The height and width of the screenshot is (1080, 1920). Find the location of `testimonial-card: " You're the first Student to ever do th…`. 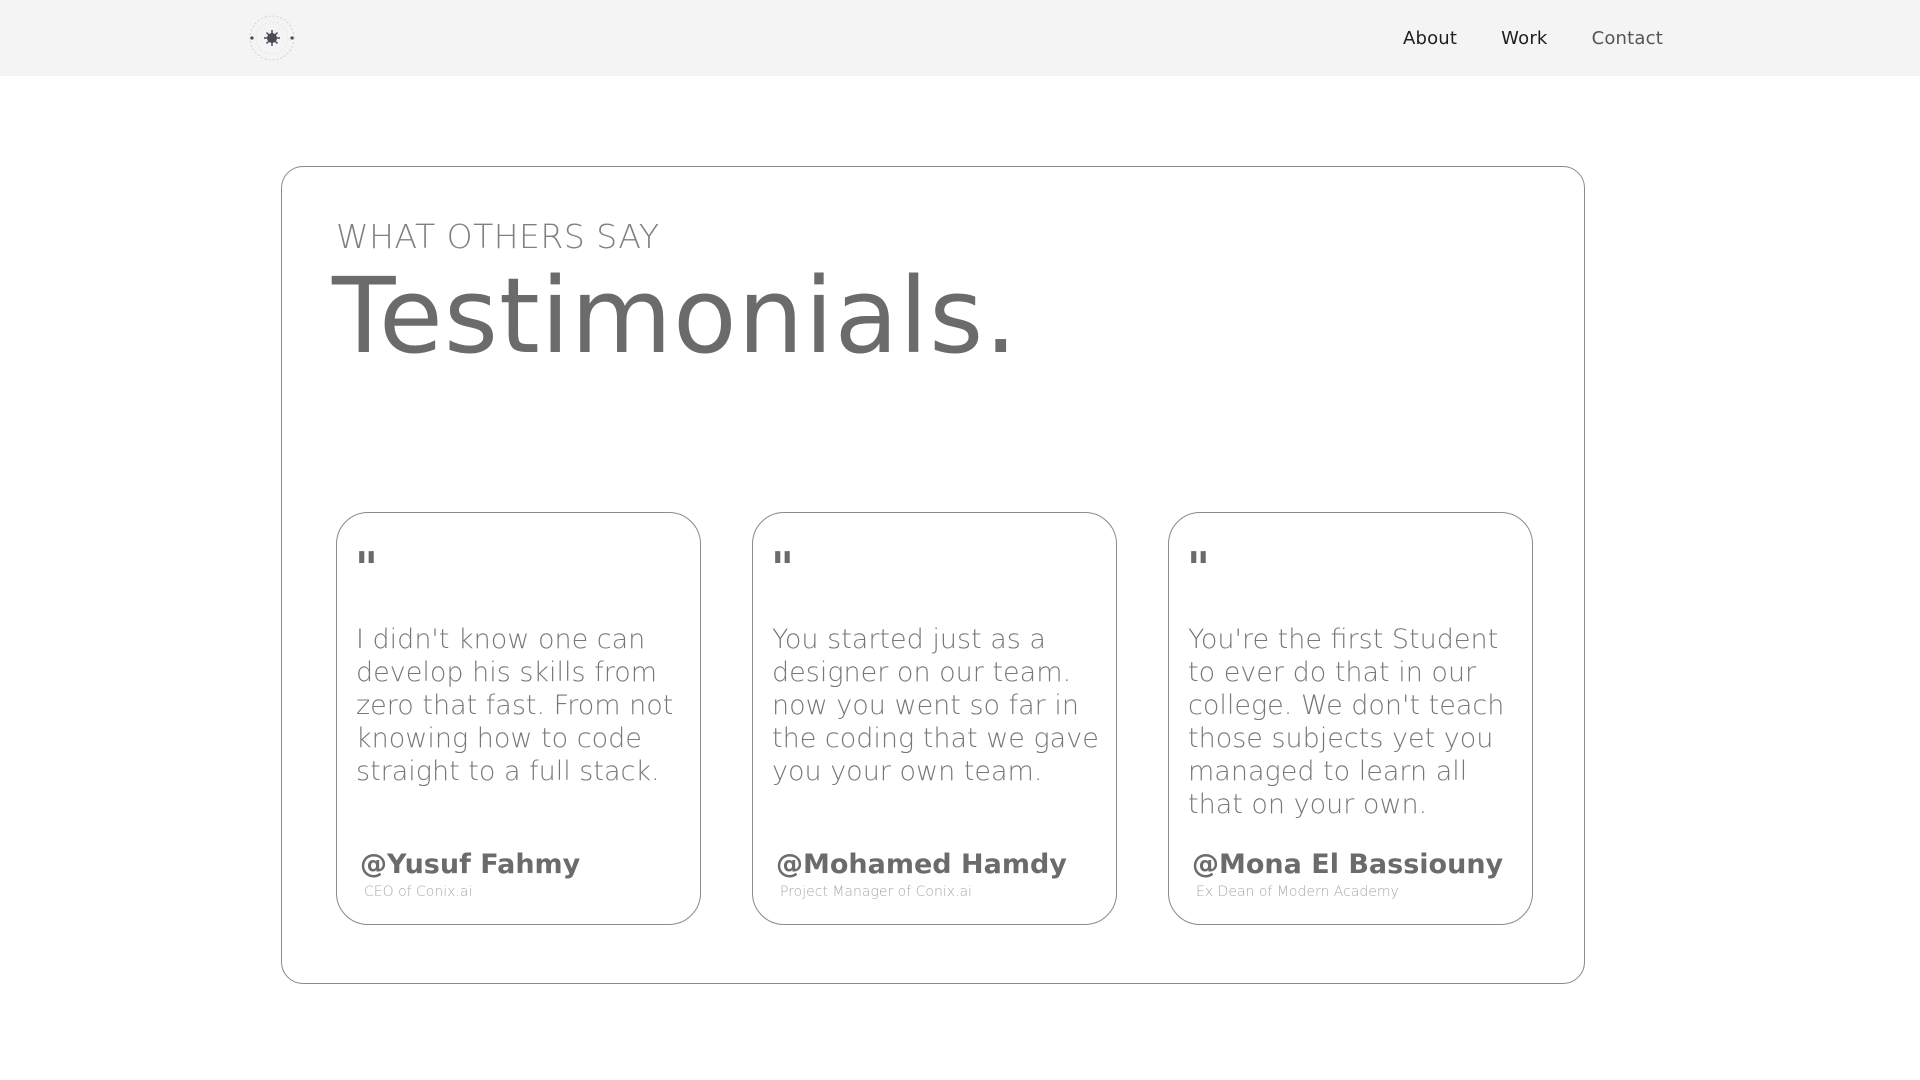

testimonial-card: " You're the first Student to ever do th… is located at coordinates (1350, 718).